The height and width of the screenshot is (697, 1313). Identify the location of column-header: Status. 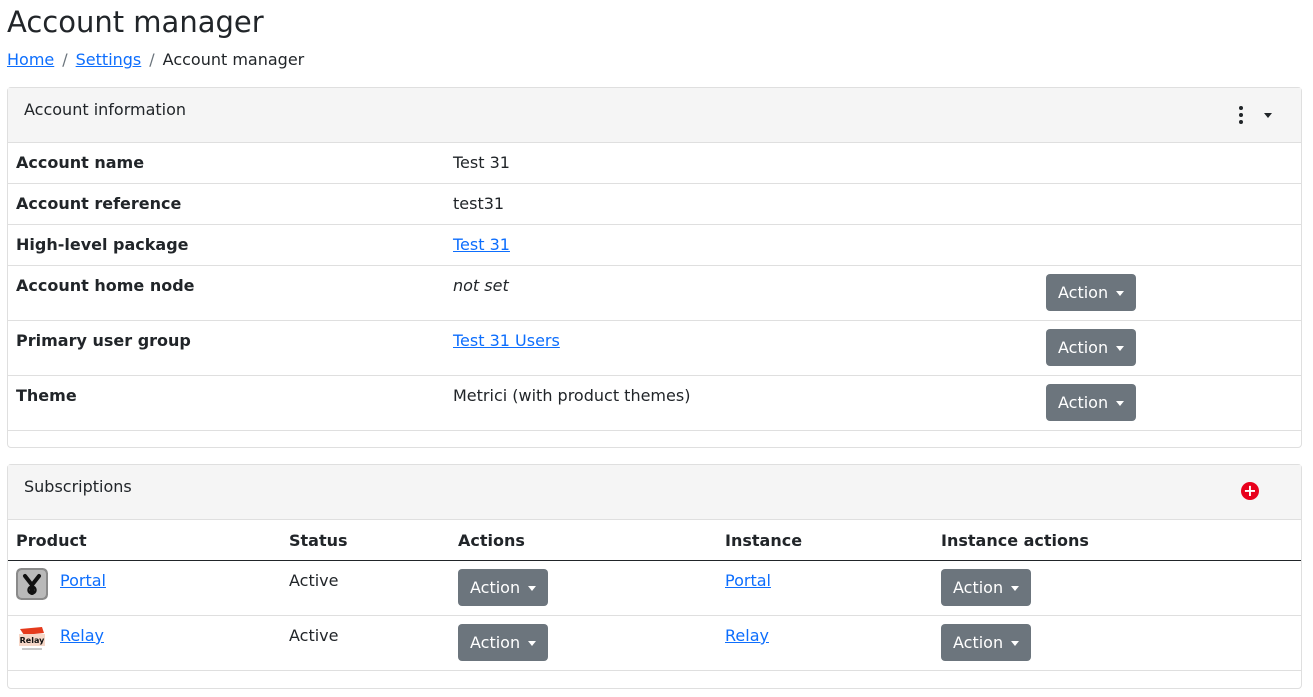
(365, 540).